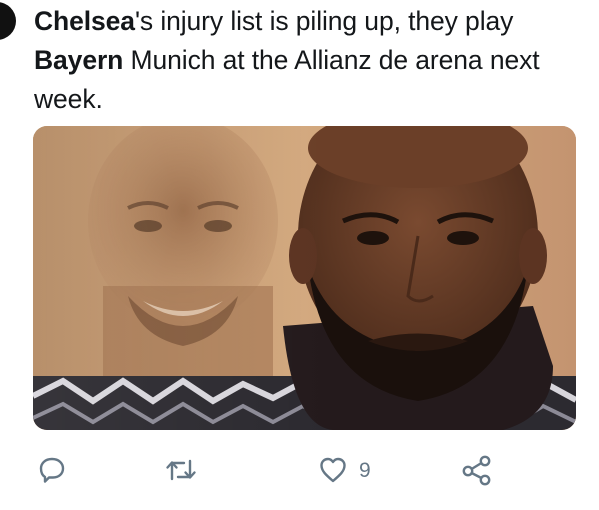  I want to click on retweet-button, so click(181, 470).